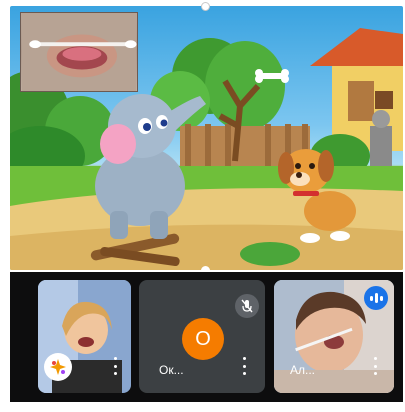  What do you see at coordinates (376, 298) in the screenshot?
I see `speaking-indicator` at bounding box center [376, 298].